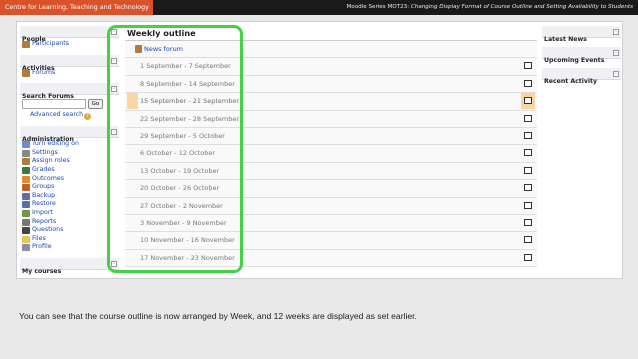 Image resolution: width=638 pixels, height=359 pixels. I want to click on admin-item-backup: Backup, so click(70, 196).